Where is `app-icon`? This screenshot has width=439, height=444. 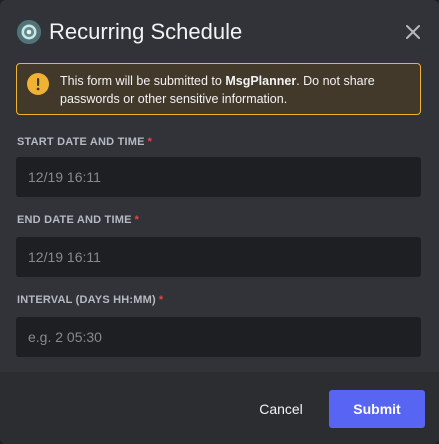
app-icon is located at coordinates (29, 32).